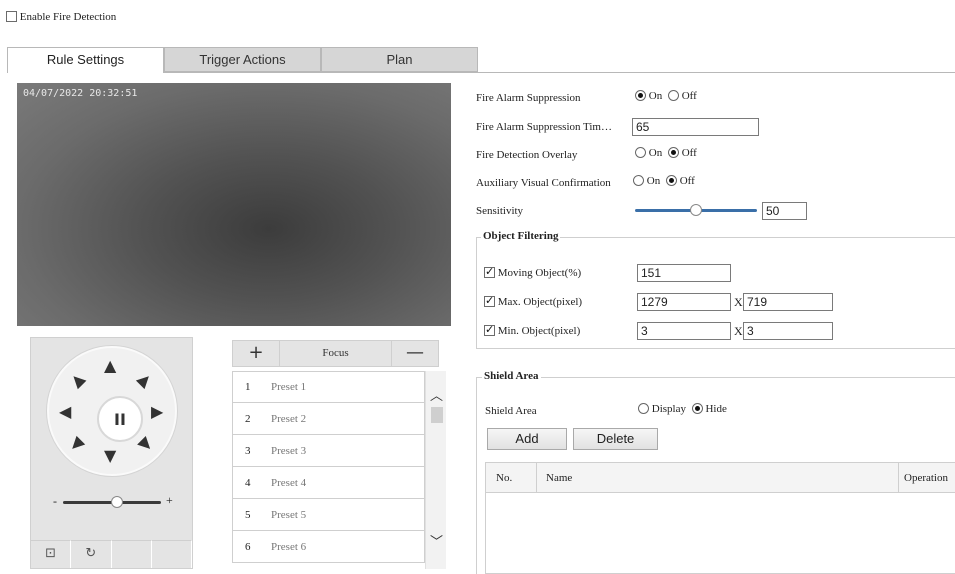 This screenshot has height=574, width=955. Describe the element at coordinates (689, 153) in the screenshot. I see `overlay-off-label: Off` at that location.